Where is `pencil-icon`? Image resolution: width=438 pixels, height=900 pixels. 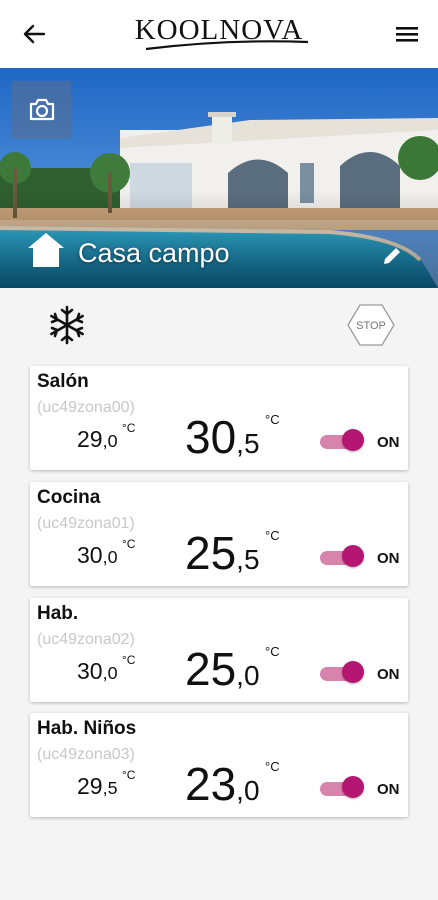
pencil-icon is located at coordinates (392, 256).